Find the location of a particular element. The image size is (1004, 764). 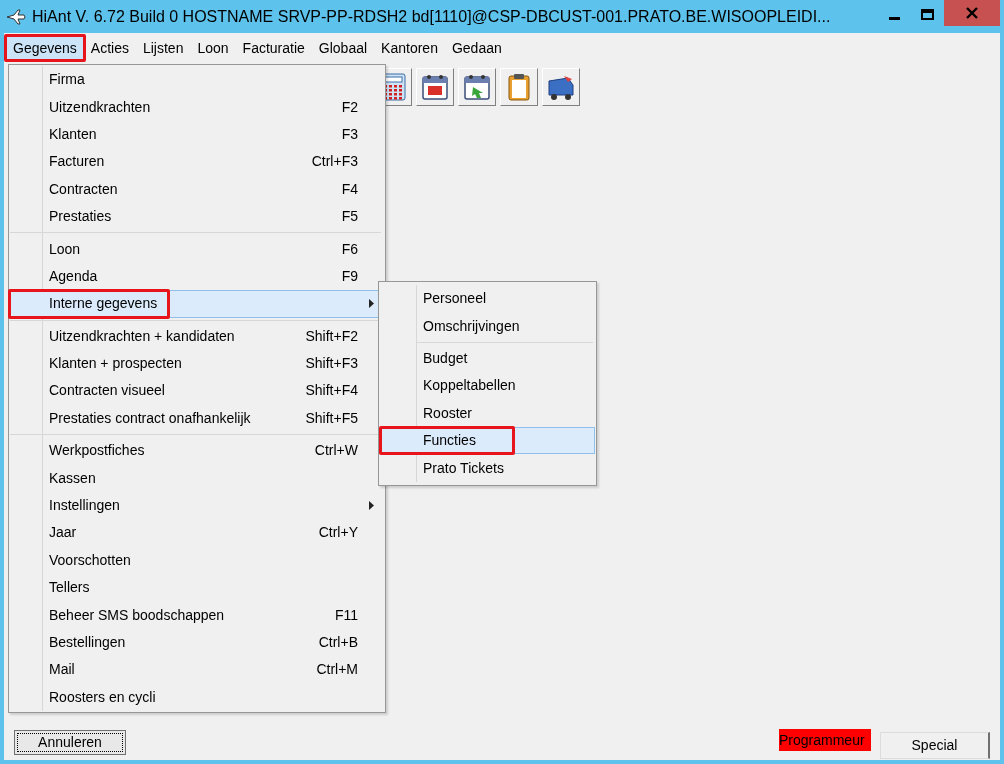

menu-bar-item: Gegevens is located at coordinates (45, 48).